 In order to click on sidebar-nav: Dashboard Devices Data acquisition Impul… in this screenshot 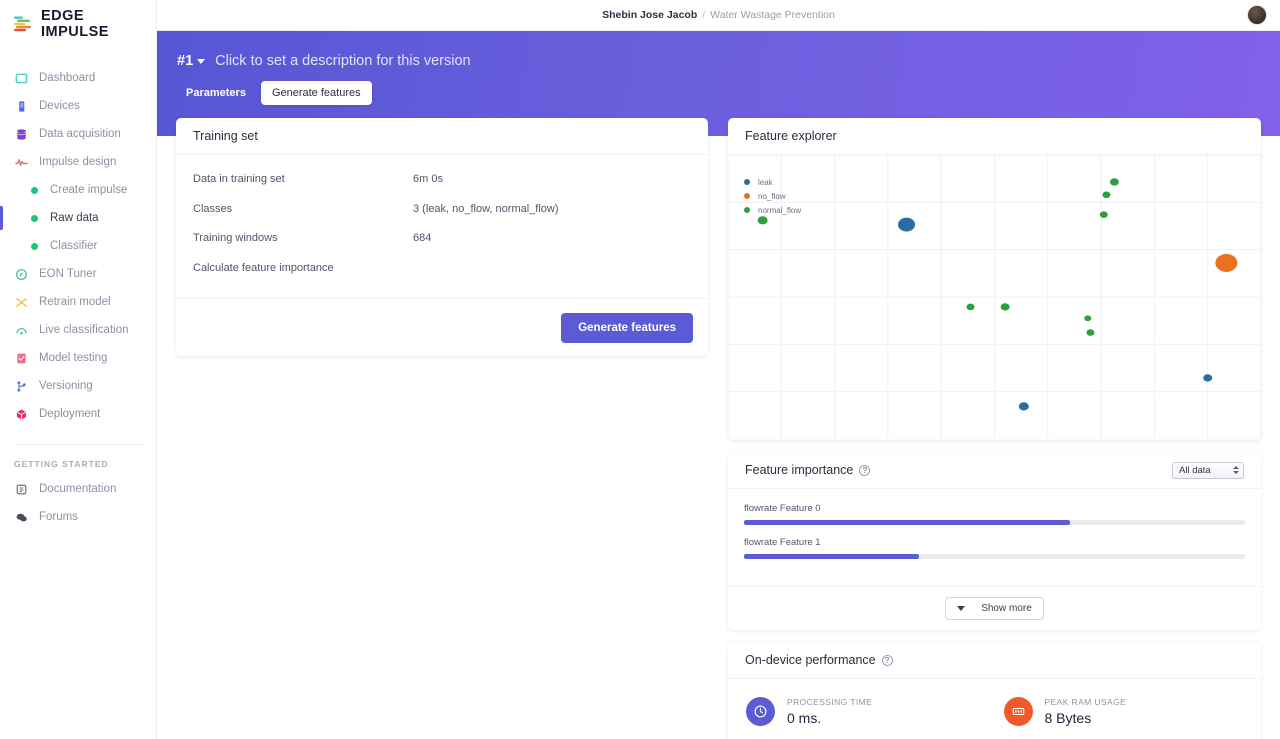, I will do `click(78, 297)`.